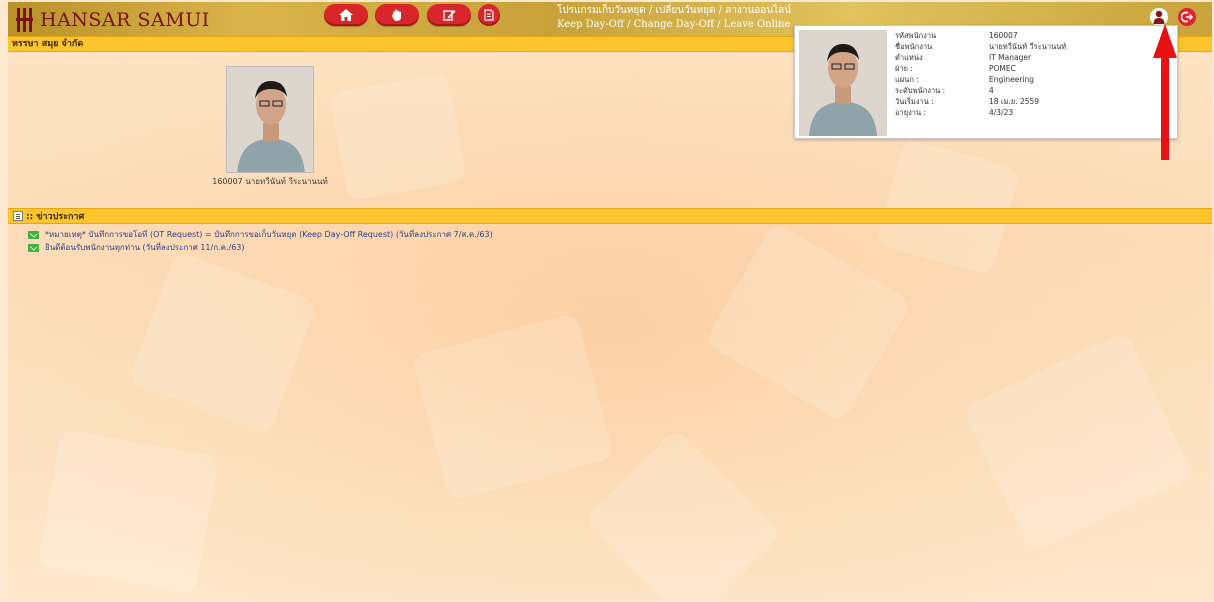 The height and width of the screenshot is (602, 1214). Describe the element at coordinates (980, 57) in the screenshot. I see `profile-row-position: ตำแหน่ง IT Manager` at that location.